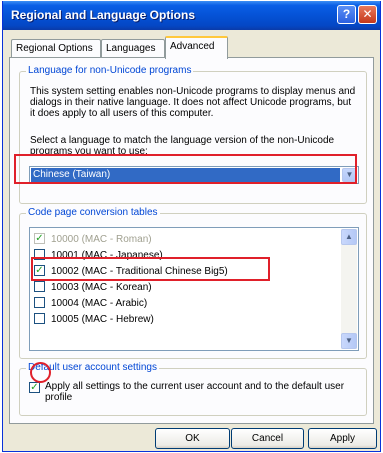 This screenshot has height=453, width=383. I want to click on apply-button: Apply, so click(342, 438).